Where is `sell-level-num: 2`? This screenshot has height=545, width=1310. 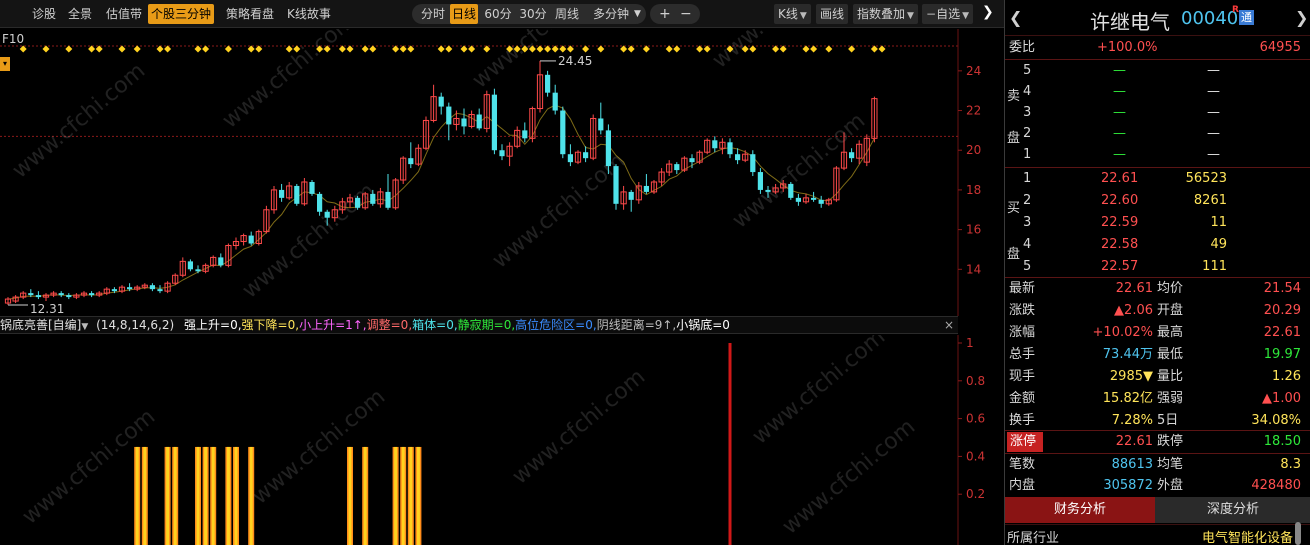
sell-level-num: 2 is located at coordinates (1027, 133).